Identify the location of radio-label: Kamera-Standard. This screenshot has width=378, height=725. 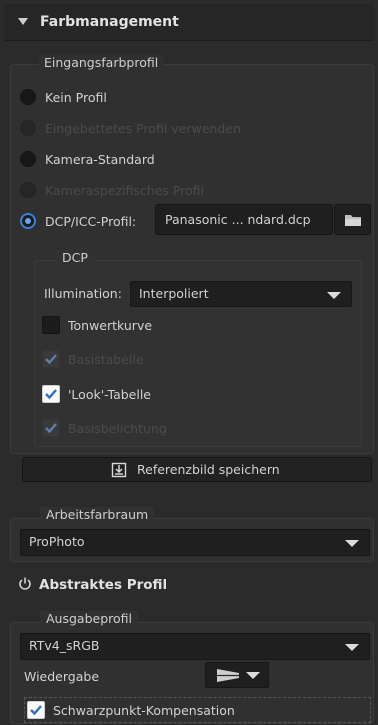
(100, 159).